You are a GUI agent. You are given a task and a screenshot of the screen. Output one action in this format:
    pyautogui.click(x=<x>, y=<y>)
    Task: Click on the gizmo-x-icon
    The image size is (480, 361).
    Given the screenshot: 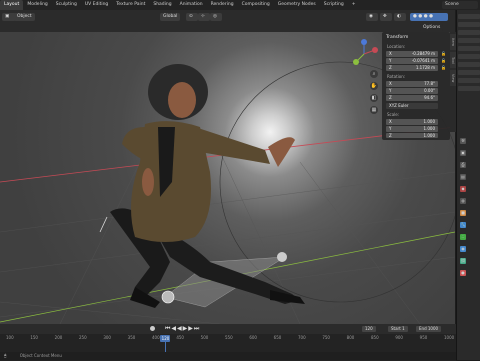 What is the action you would take?
    pyautogui.click(x=375, y=50)
    